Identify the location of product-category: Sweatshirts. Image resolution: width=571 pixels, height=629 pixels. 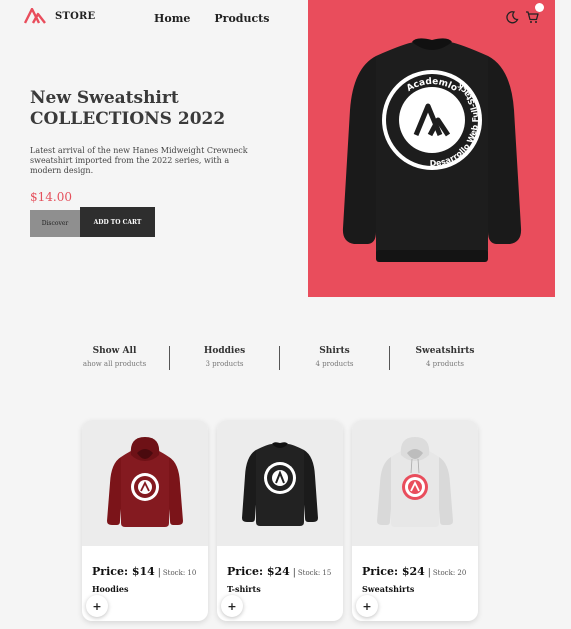
(388, 589).